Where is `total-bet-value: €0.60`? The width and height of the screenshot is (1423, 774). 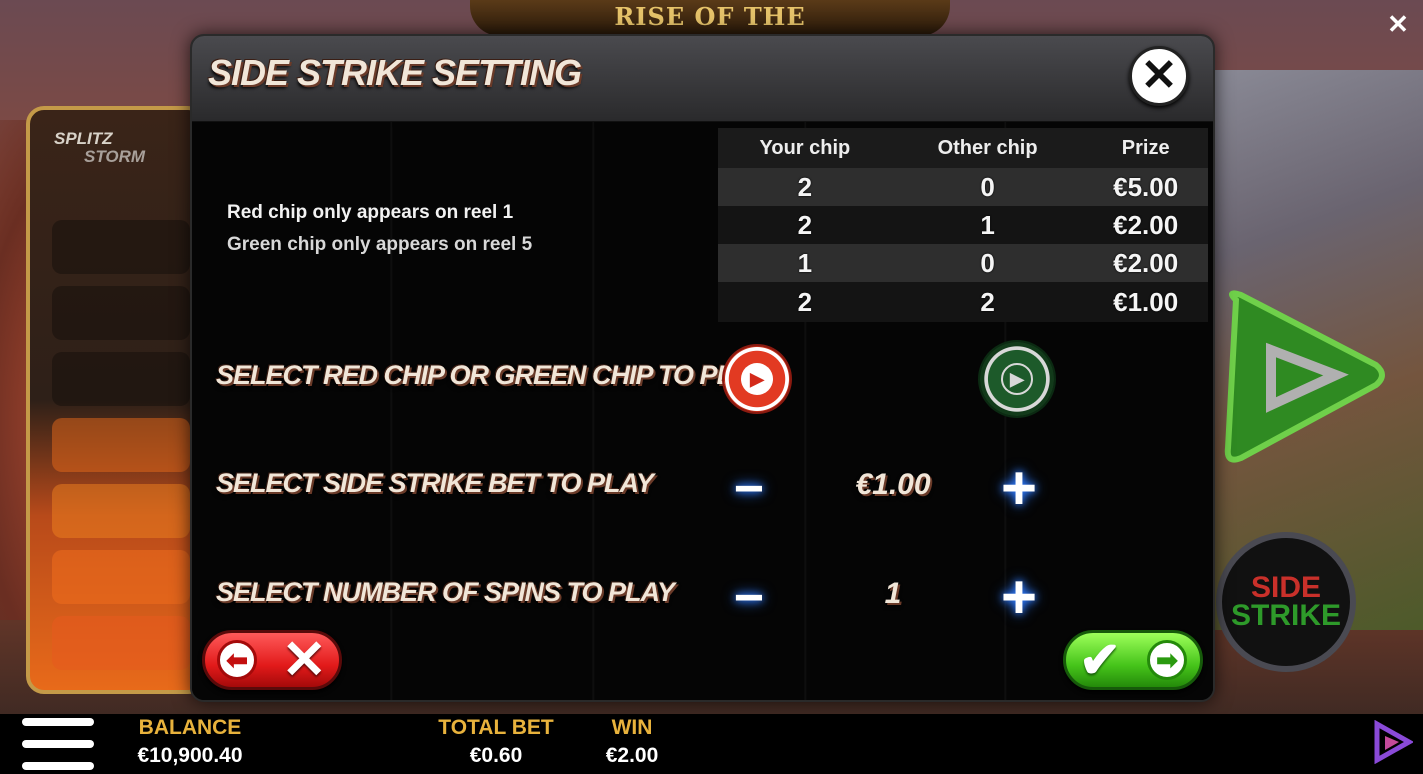
total-bet-value: €0.60 is located at coordinates (496, 755).